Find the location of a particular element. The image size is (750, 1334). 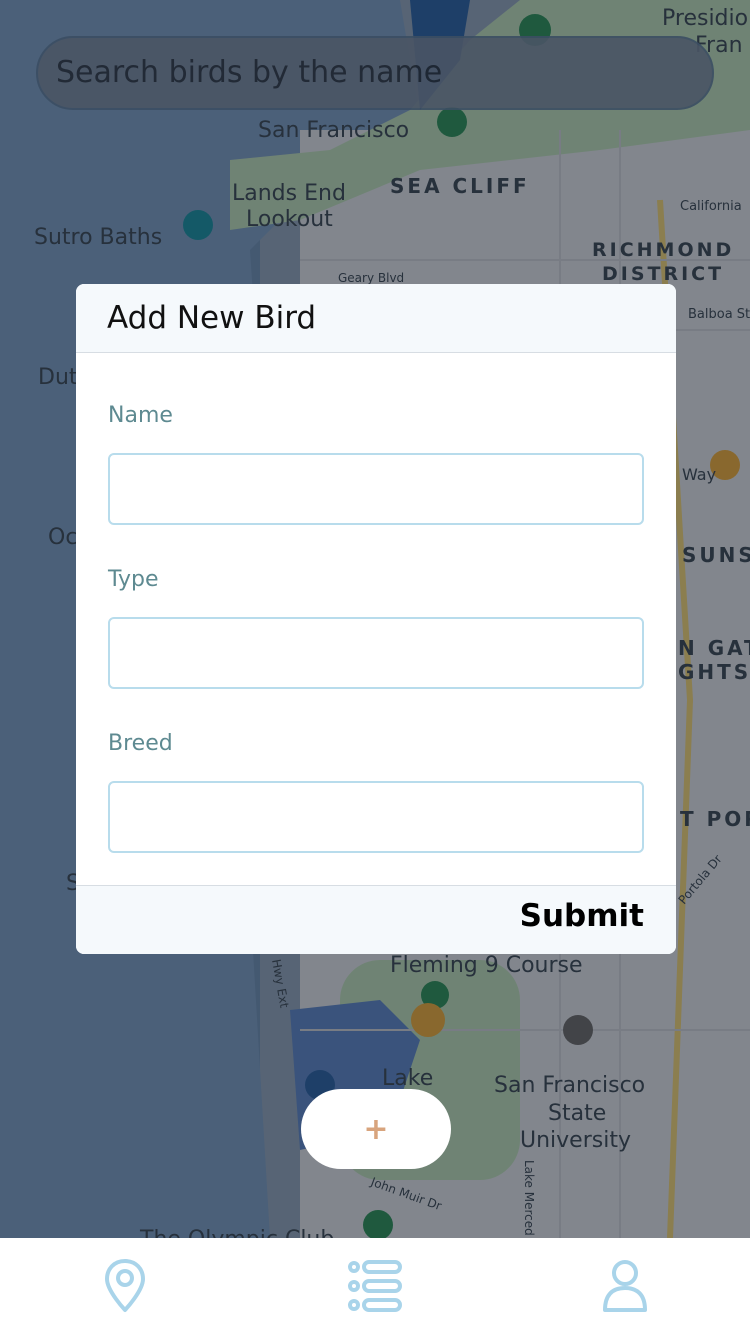

name-input is located at coordinates (376, 489).